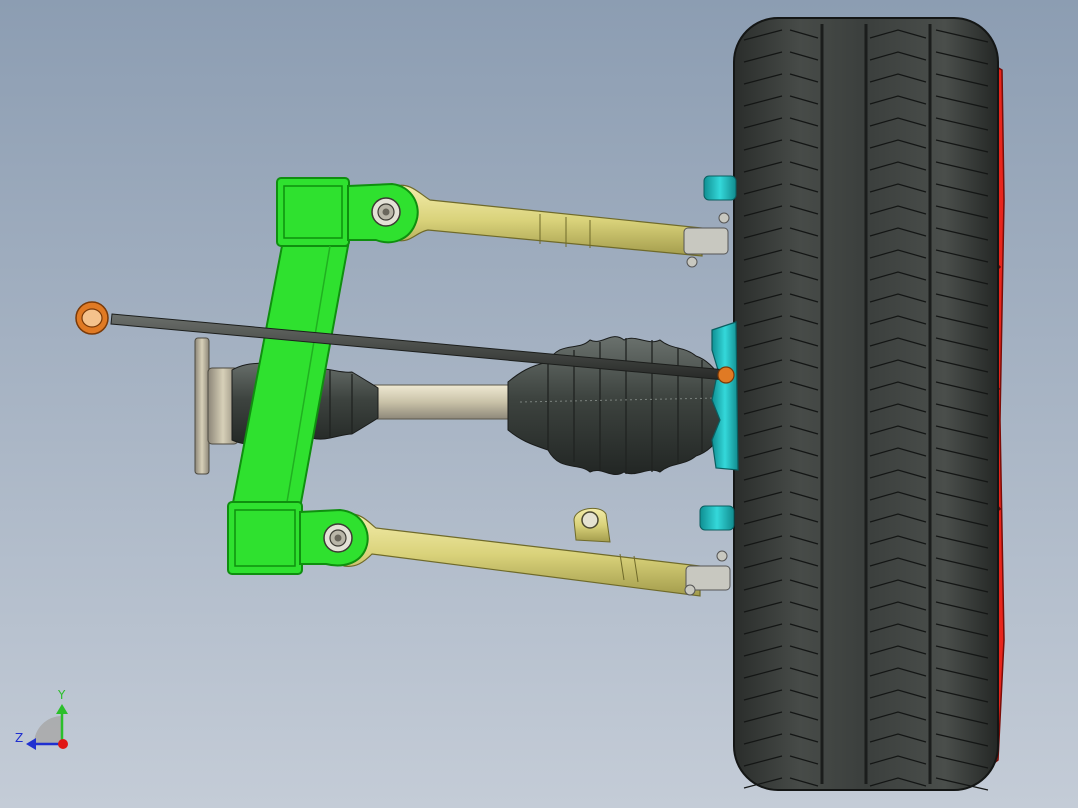 The image size is (1078, 808). What do you see at coordinates (19, 738) in the screenshot?
I see `triad-z-label: Z` at bounding box center [19, 738].